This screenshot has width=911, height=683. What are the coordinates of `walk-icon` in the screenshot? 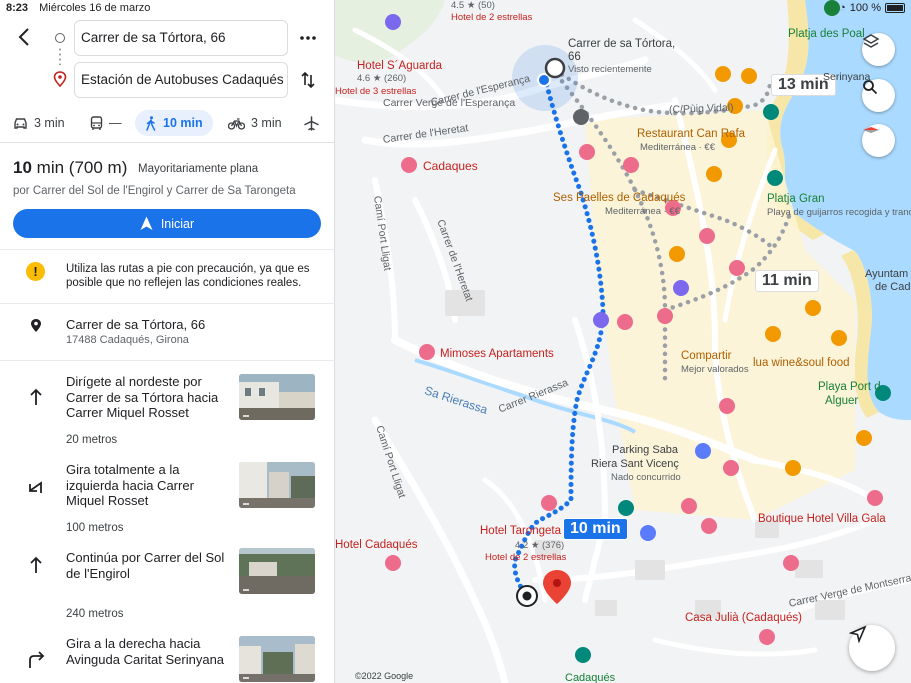 It's located at (151, 123).